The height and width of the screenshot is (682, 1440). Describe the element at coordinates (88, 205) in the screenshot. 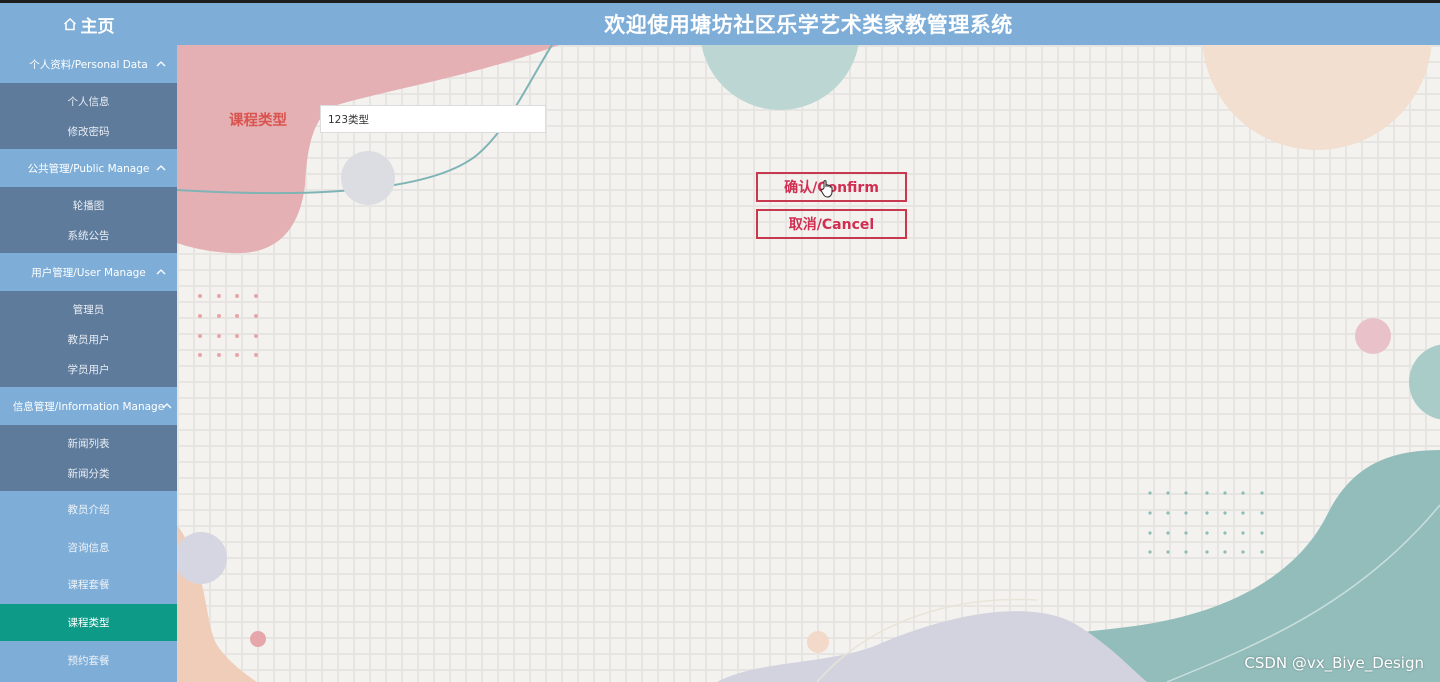

I see `sidebar-item-carousel: 轮播图` at that location.